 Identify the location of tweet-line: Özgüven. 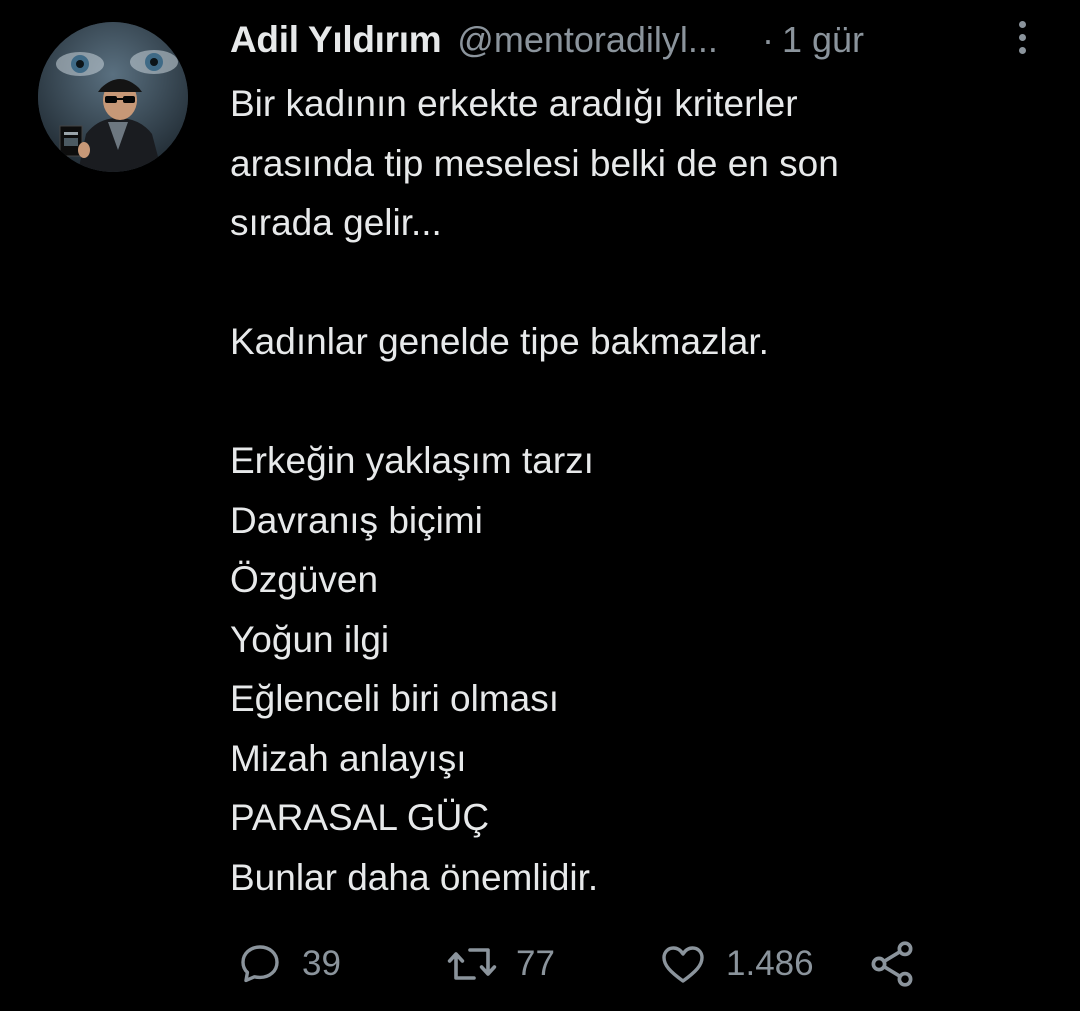
(304, 579).